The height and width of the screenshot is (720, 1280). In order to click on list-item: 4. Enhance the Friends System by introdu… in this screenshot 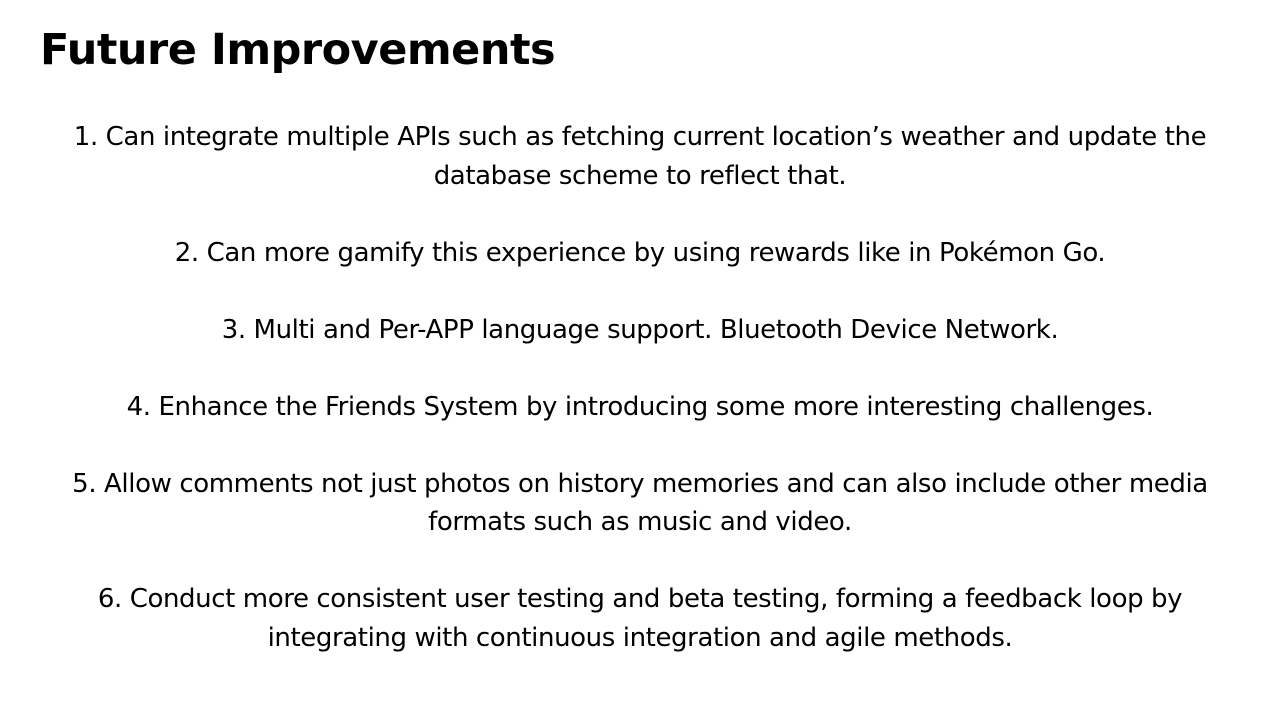, I will do `click(640, 406)`.